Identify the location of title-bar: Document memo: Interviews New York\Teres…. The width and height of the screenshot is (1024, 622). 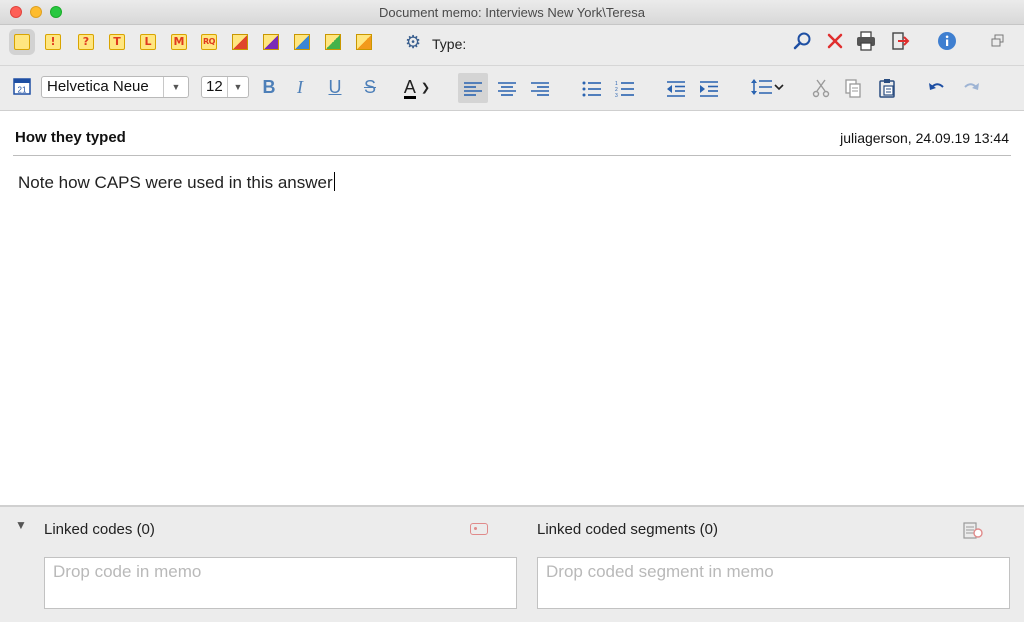
(512, 12).